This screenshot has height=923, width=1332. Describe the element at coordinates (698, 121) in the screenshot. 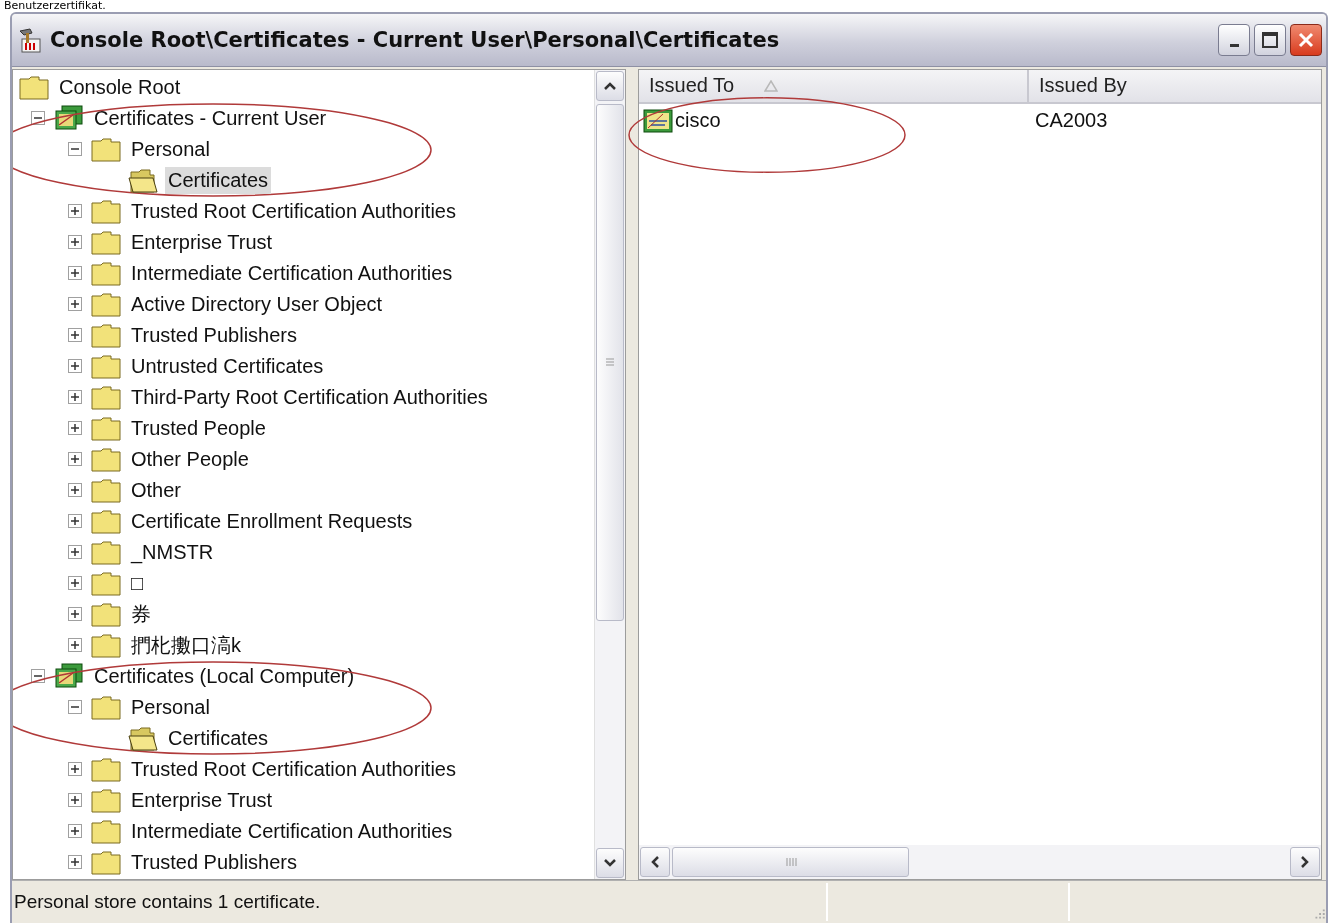

I see `table-cell: cisco` at that location.